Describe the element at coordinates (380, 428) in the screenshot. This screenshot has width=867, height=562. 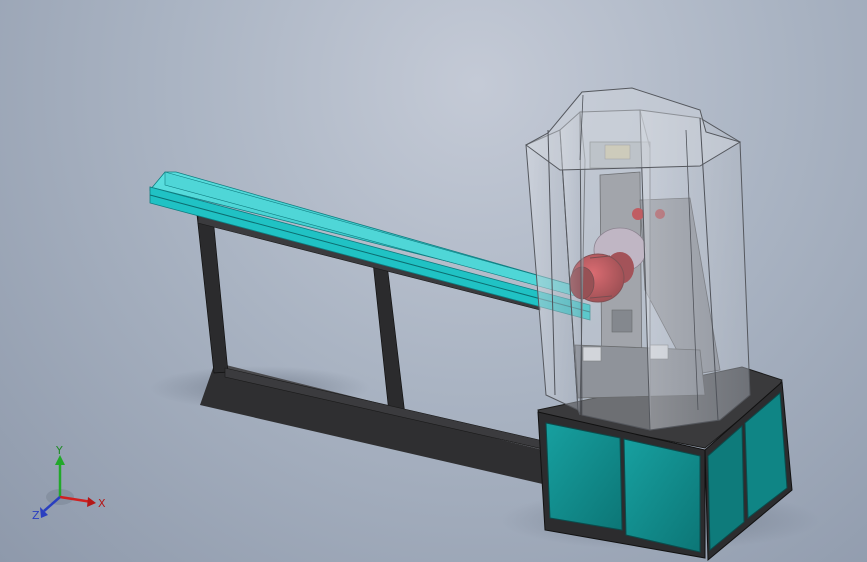
I see `frame-base-plate` at that location.